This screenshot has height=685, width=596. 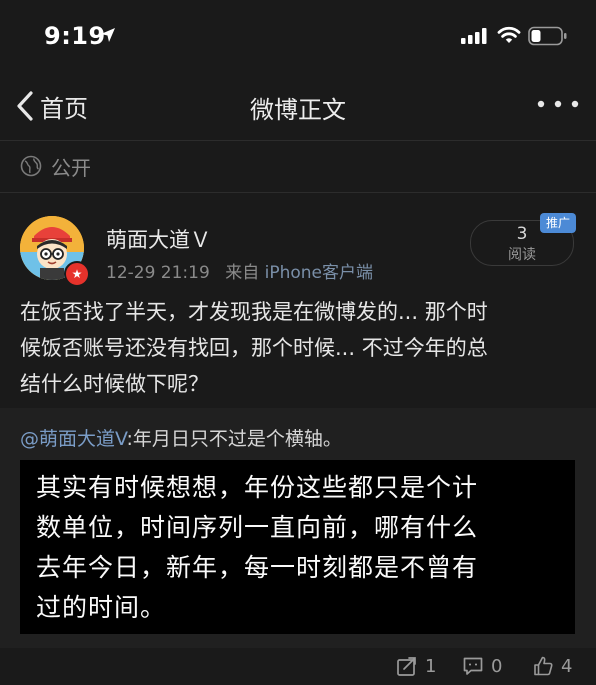 I want to click on more-icon, so click(x=558, y=104).